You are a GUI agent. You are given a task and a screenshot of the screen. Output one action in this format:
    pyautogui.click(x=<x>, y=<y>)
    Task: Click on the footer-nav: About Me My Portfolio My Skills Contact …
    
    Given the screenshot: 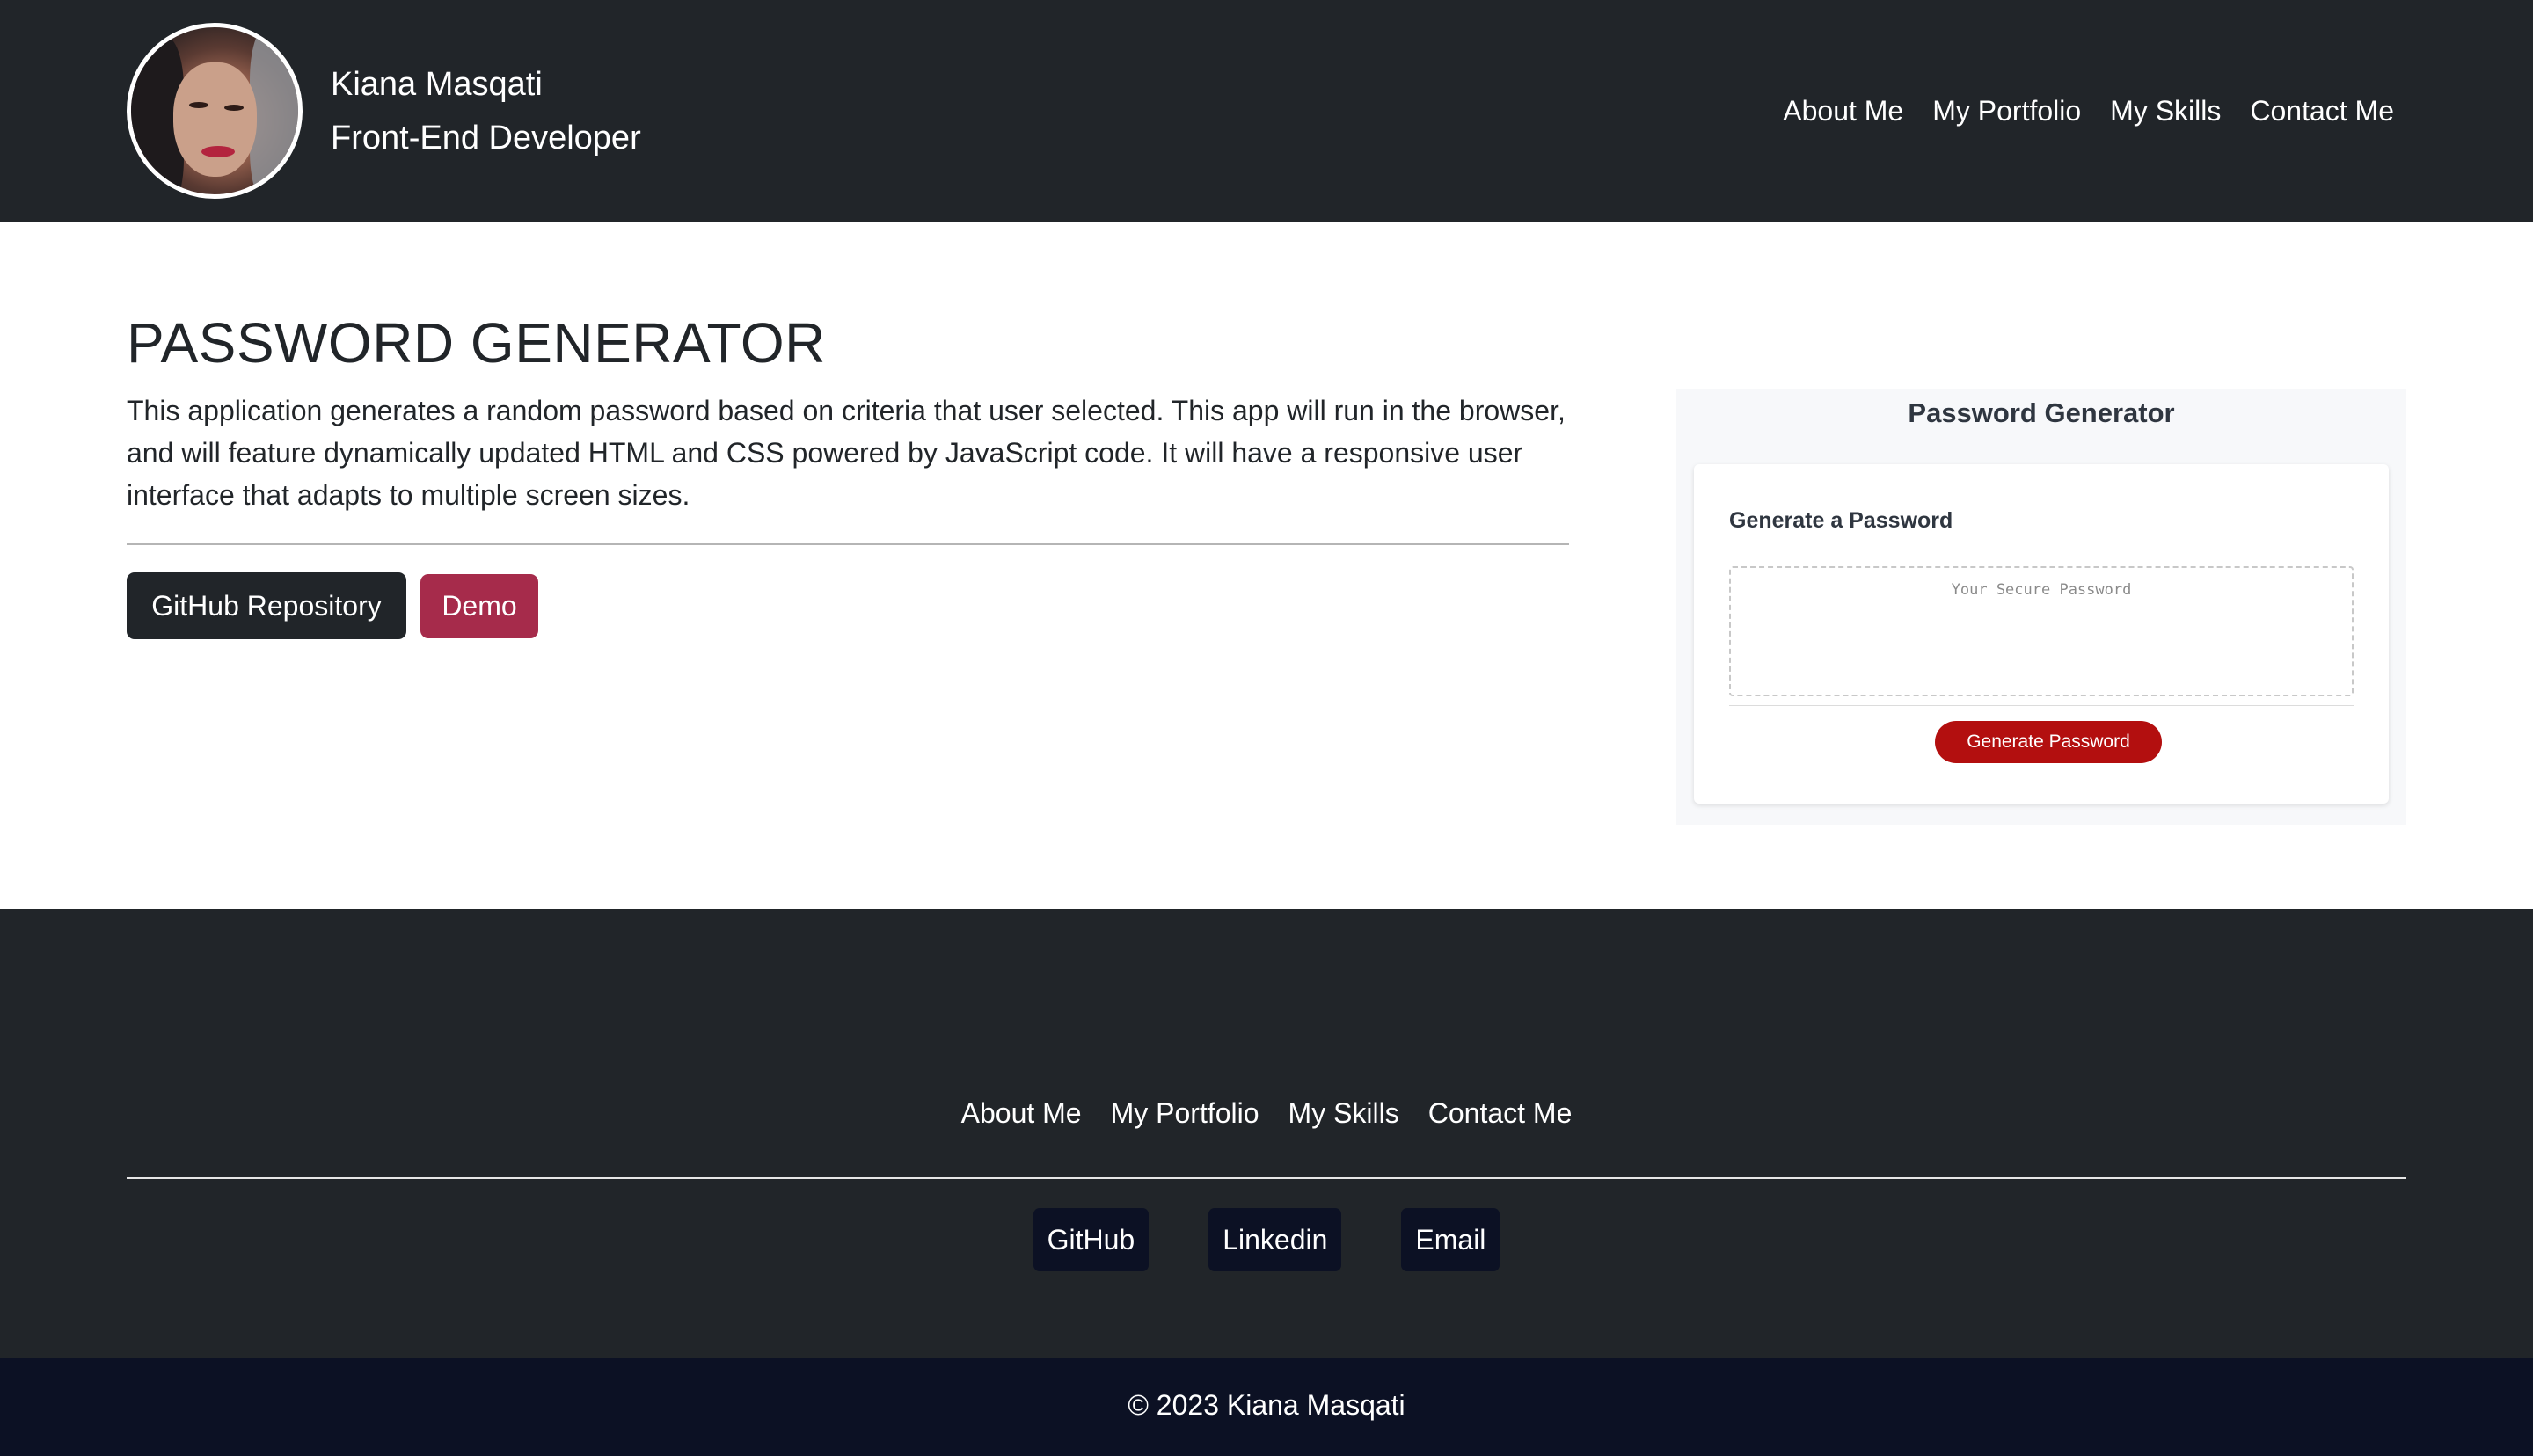 What is the action you would take?
    pyautogui.click(x=1266, y=1113)
    